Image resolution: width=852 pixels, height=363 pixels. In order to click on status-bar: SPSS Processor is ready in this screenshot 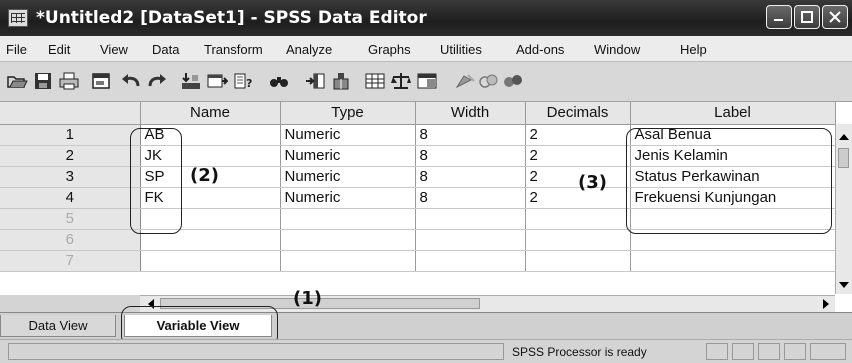, I will do `click(426, 351)`.